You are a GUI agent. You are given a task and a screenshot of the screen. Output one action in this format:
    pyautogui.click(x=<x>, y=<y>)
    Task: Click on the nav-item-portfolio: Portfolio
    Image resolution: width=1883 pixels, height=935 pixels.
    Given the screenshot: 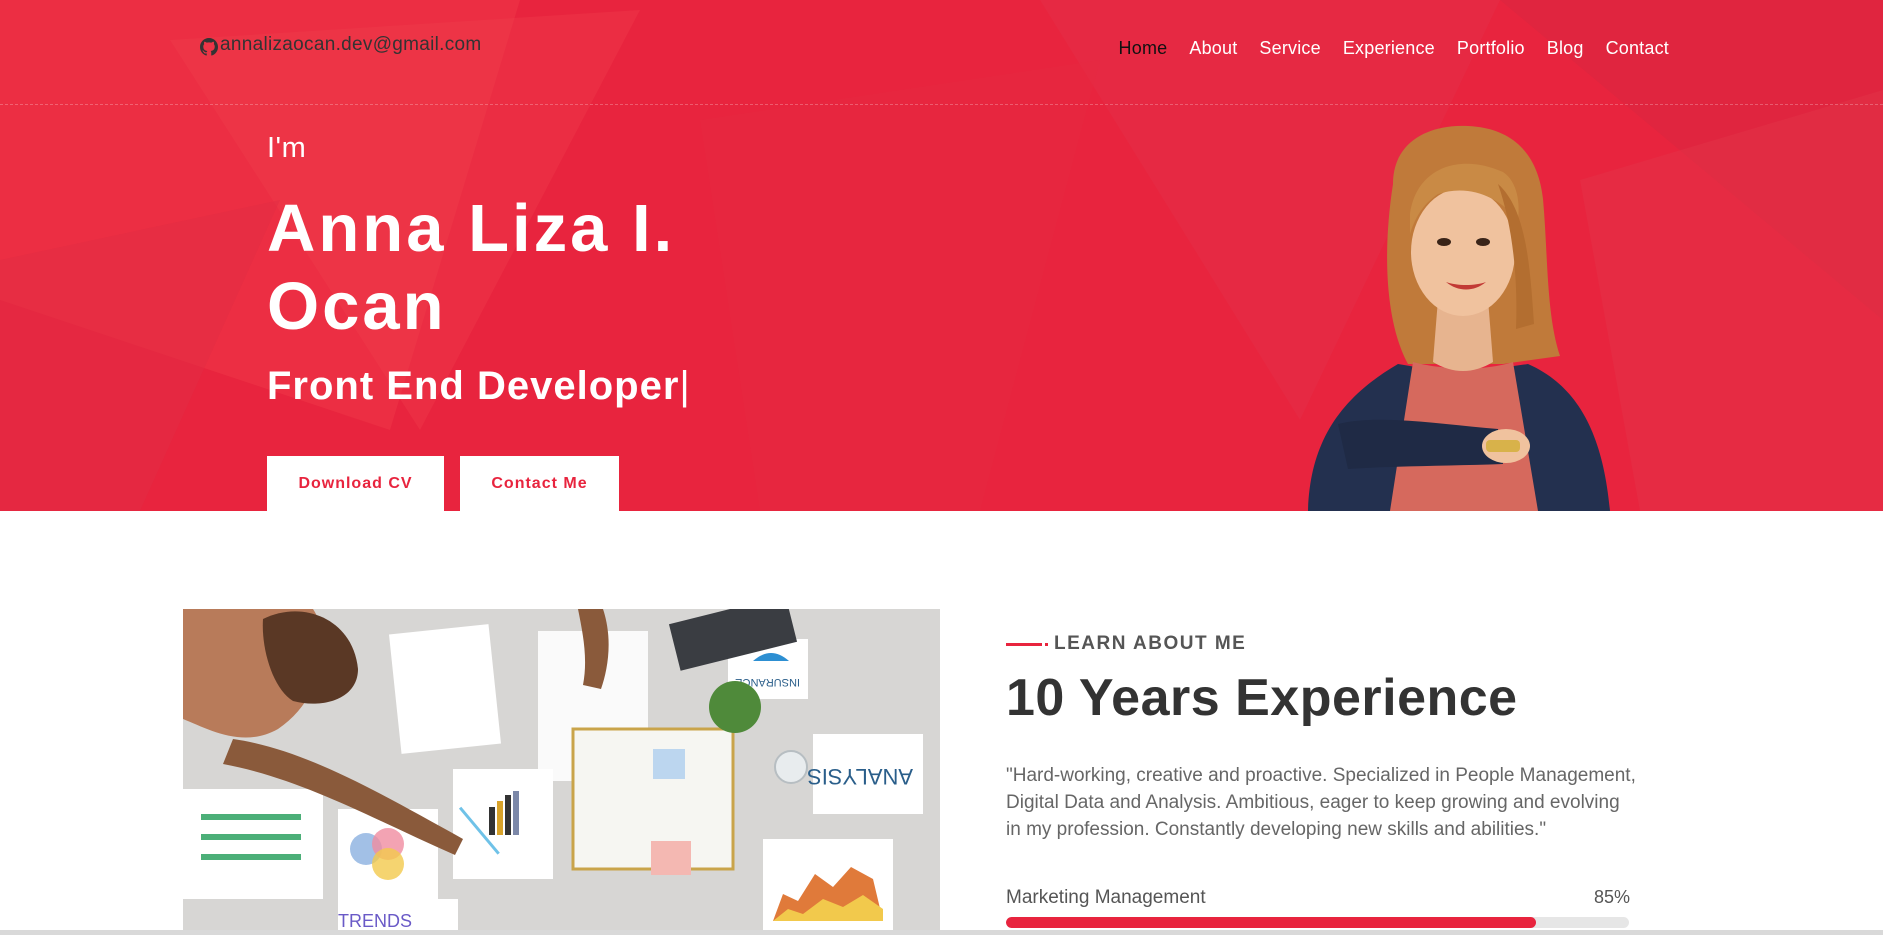 What is the action you would take?
    pyautogui.click(x=1491, y=48)
    